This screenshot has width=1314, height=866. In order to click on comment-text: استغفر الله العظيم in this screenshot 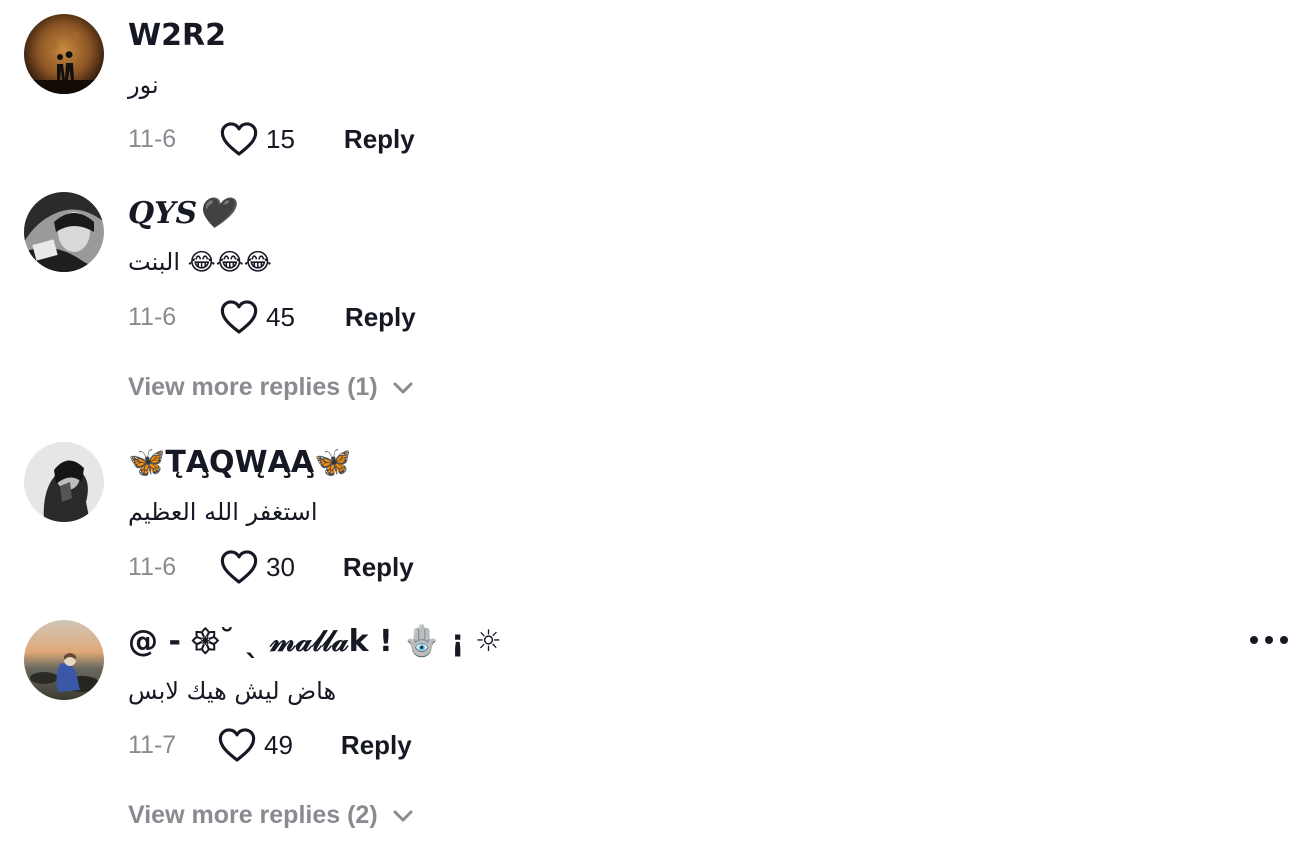, I will do `click(223, 512)`.